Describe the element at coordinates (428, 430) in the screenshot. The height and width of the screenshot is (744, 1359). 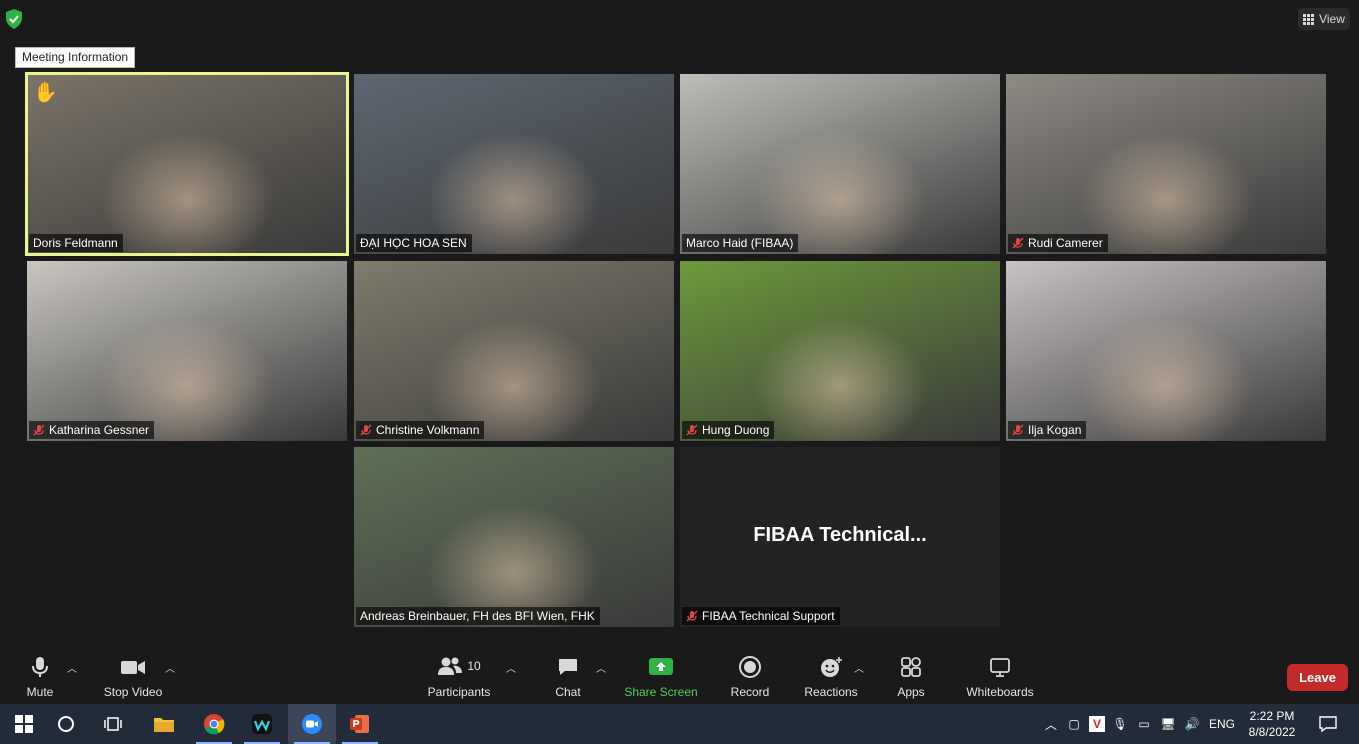
I see `participant-name: Christine Volkmann` at that location.